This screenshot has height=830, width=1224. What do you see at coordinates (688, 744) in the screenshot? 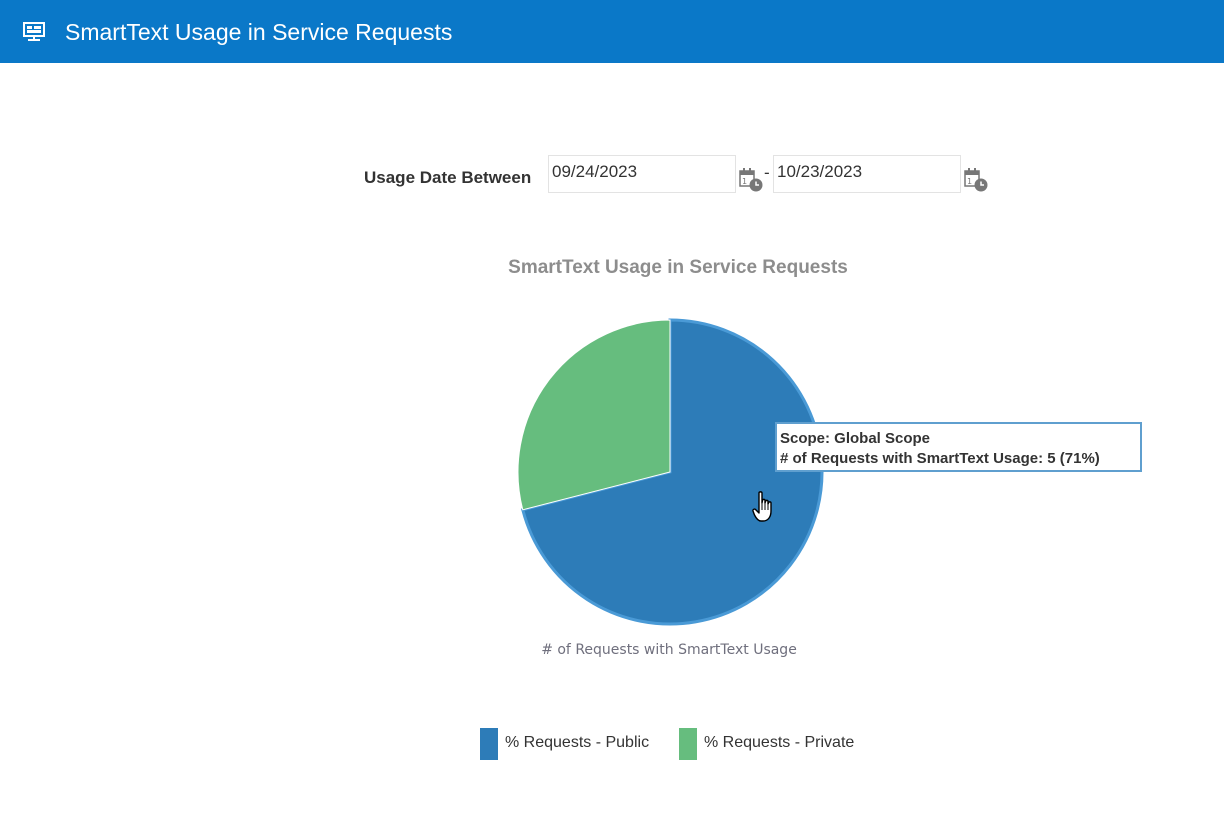
I see `legend-swatch-private` at bounding box center [688, 744].